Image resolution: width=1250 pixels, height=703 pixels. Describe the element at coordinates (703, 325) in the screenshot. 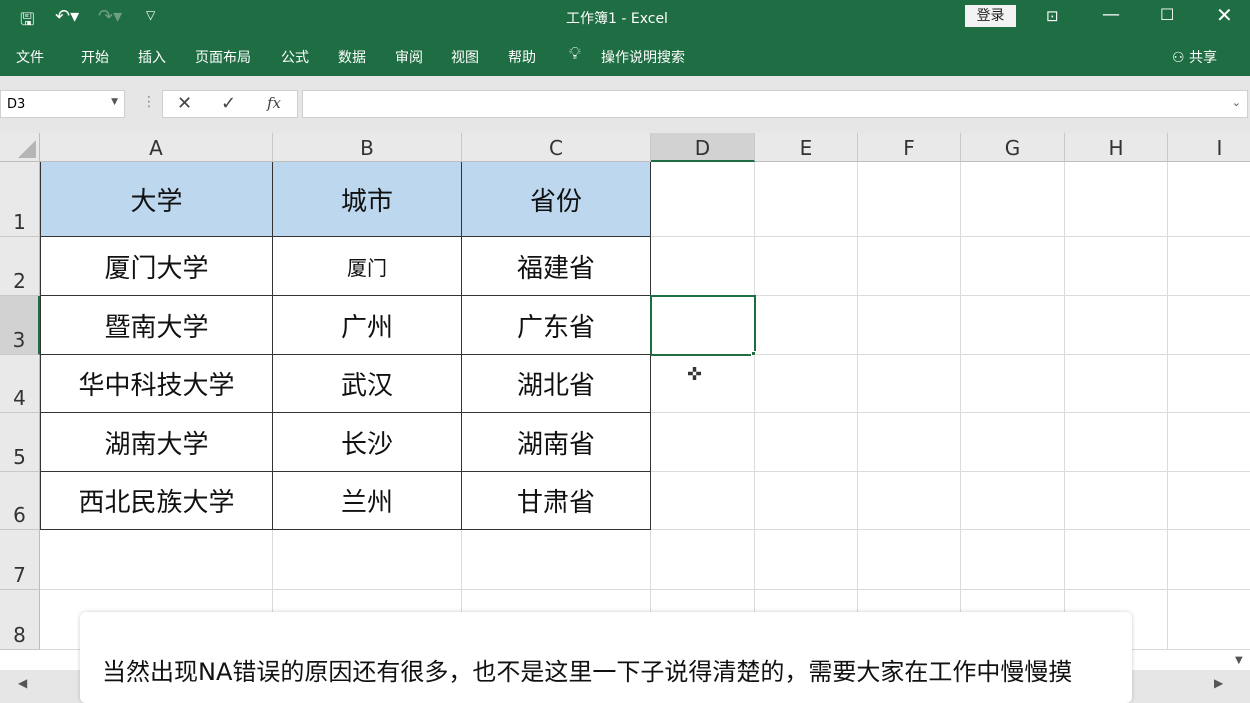

I see `cell-D3` at that location.